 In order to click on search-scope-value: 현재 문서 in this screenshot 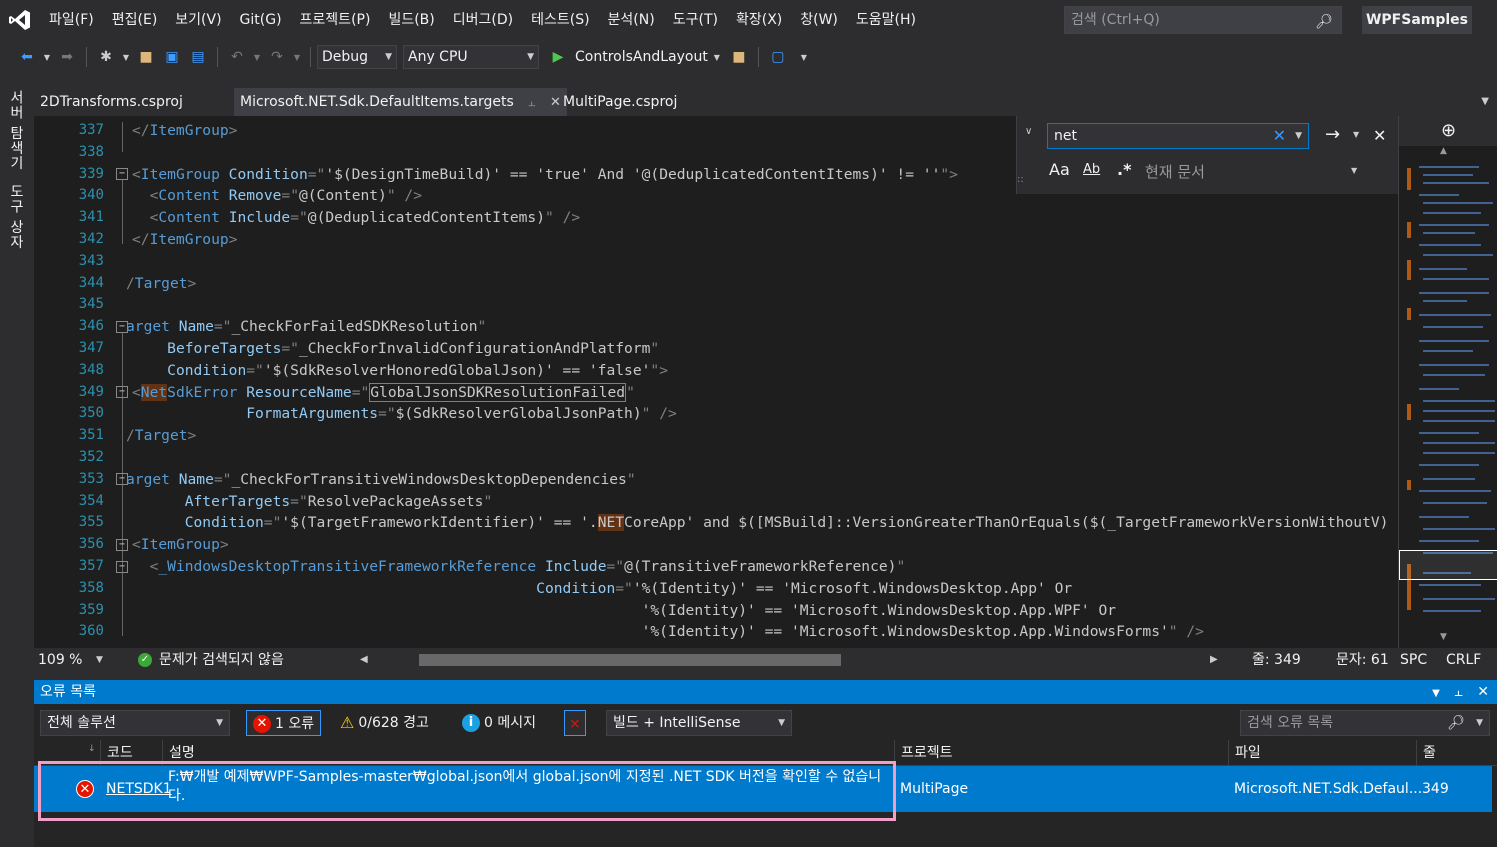, I will do `click(1175, 171)`.